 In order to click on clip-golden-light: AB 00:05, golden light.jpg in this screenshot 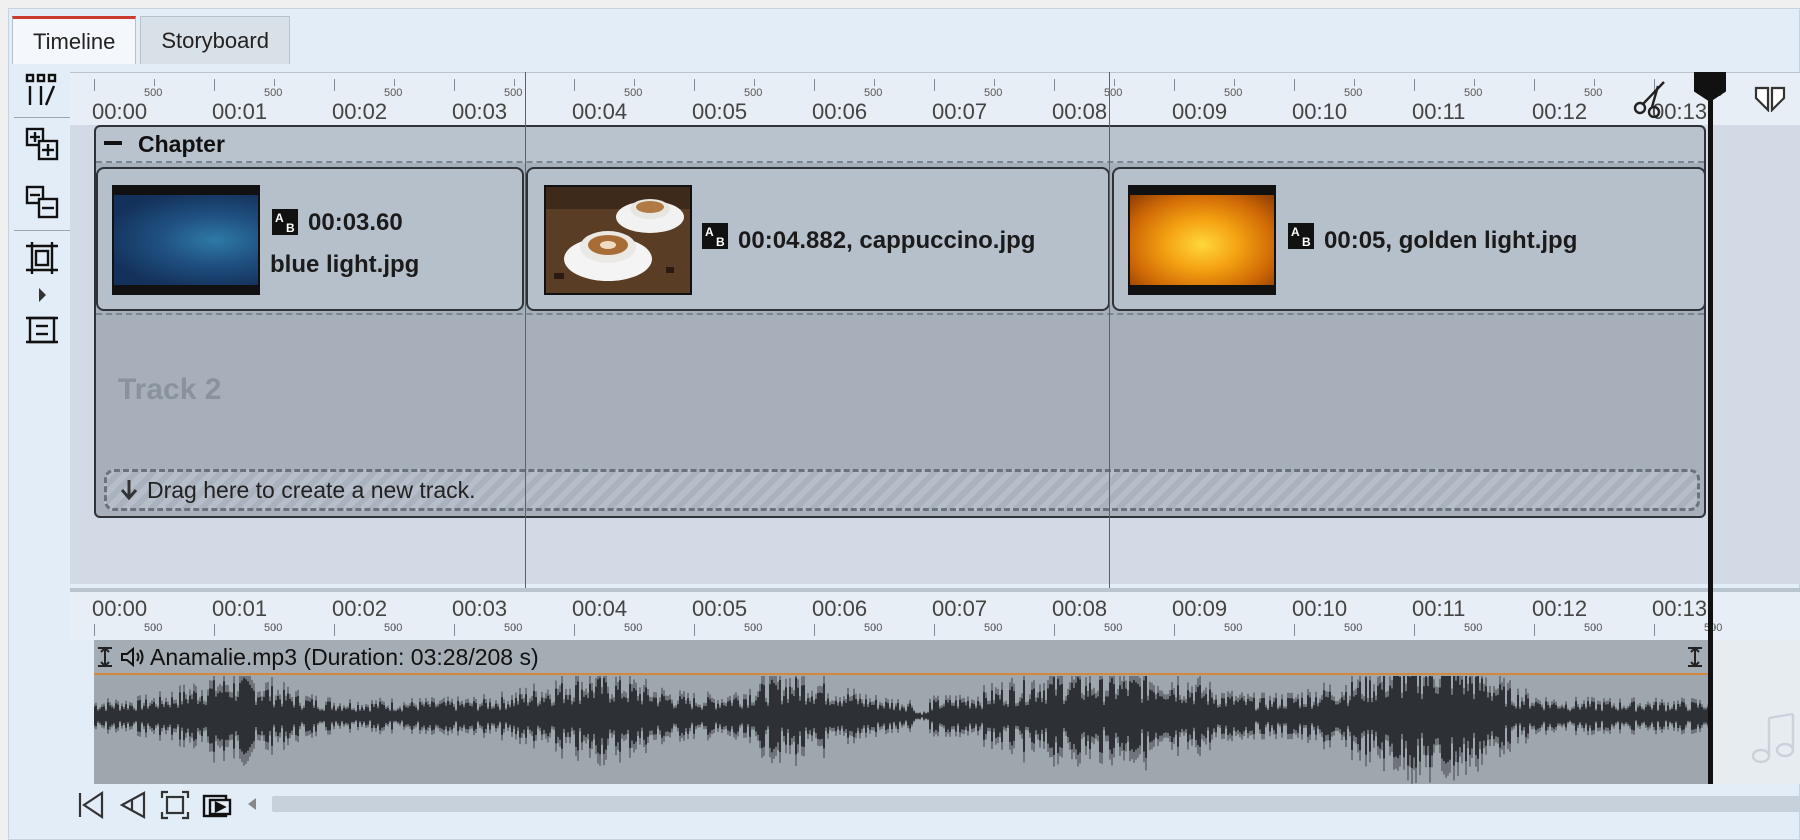, I will do `click(1409, 239)`.